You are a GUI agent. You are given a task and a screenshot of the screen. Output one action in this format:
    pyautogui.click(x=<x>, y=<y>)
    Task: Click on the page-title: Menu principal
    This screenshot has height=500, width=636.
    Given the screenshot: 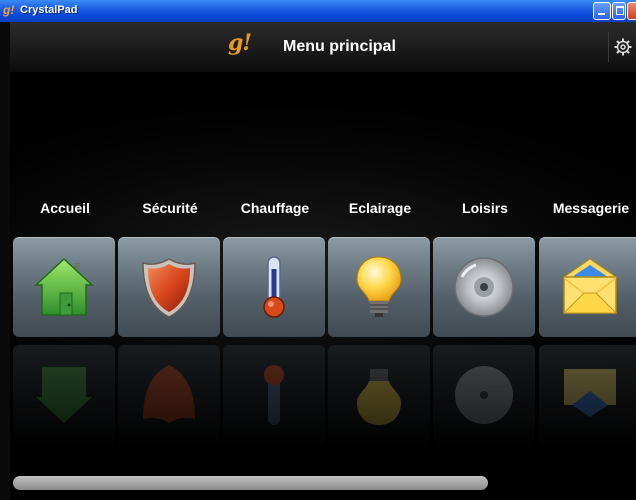 What is the action you would take?
    pyautogui.click(x=339, y=46)
    